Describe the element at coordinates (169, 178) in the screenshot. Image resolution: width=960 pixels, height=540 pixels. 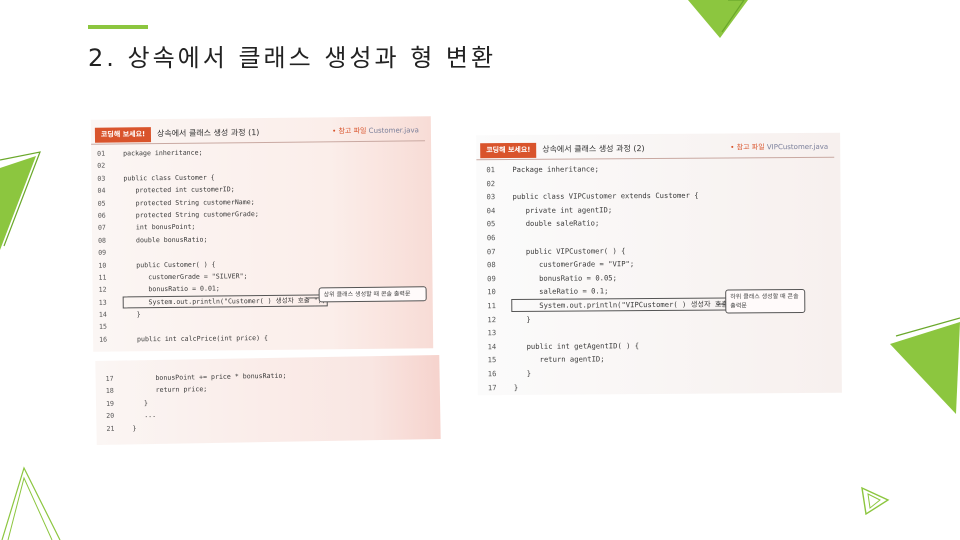
I see `code-text: public class Customer {` at that location.